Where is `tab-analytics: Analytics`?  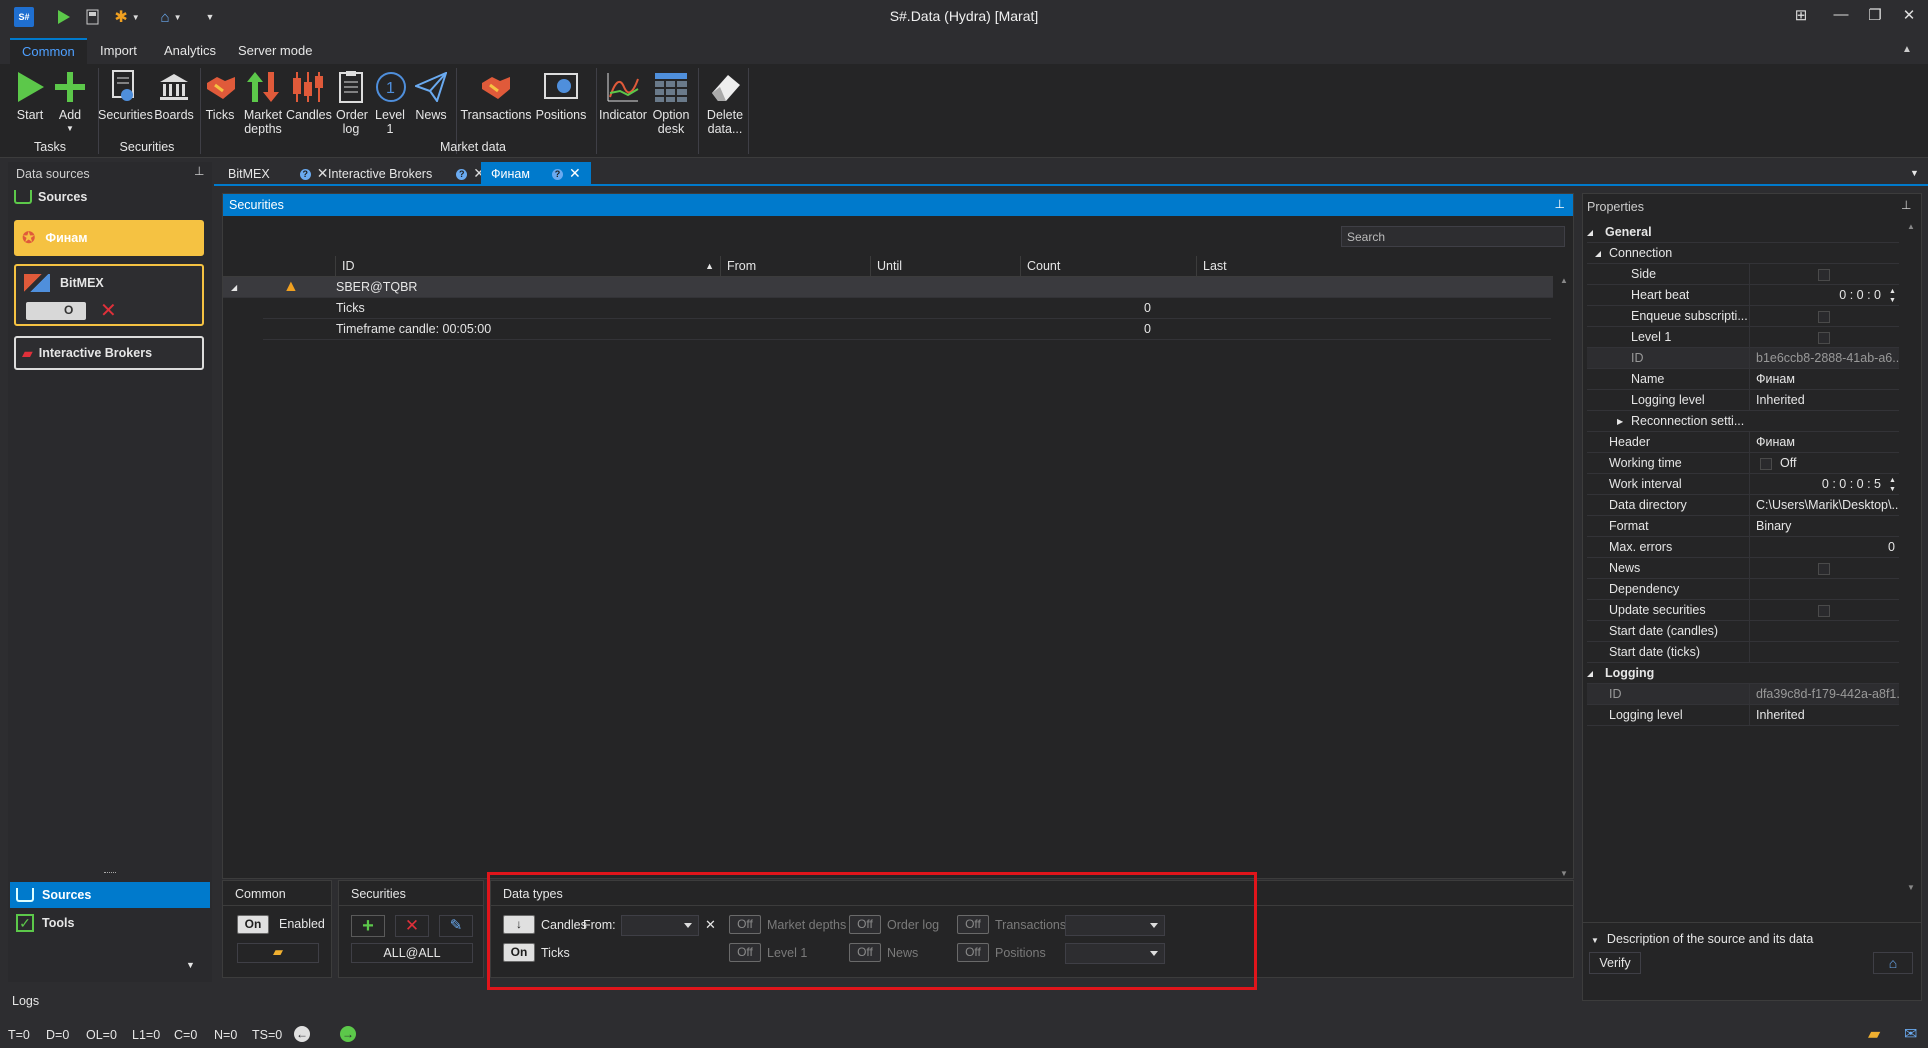 tab-analytics: Analytics is located at coordinates (190, 51).